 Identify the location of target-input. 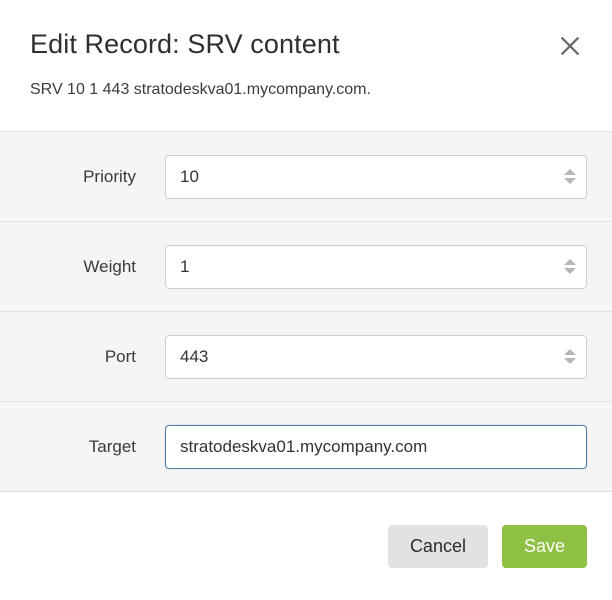
(376, 446).